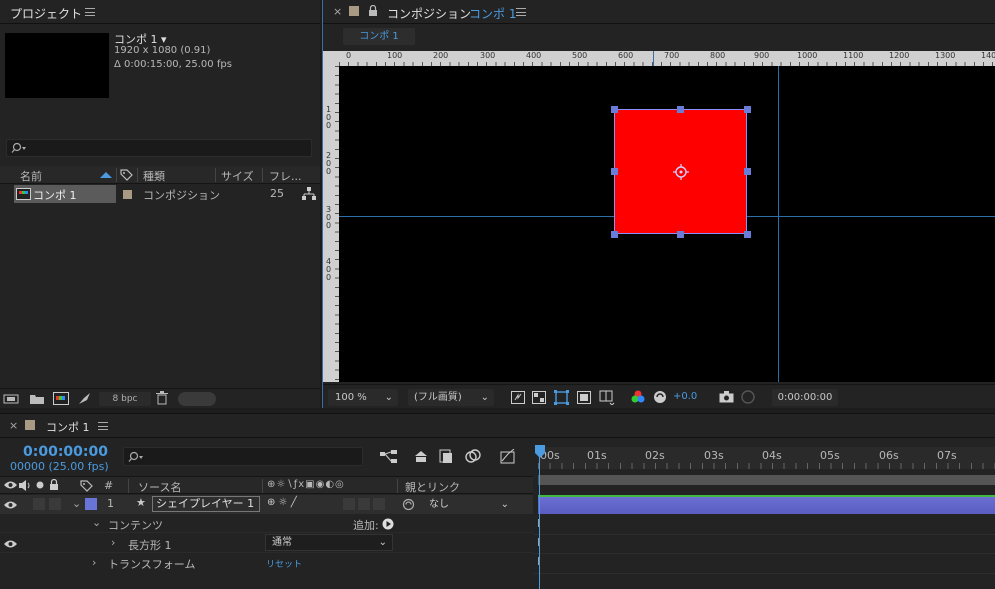  I want to click on contents-row: ⌄ コンテンツ 追加:, so click(266, 524).